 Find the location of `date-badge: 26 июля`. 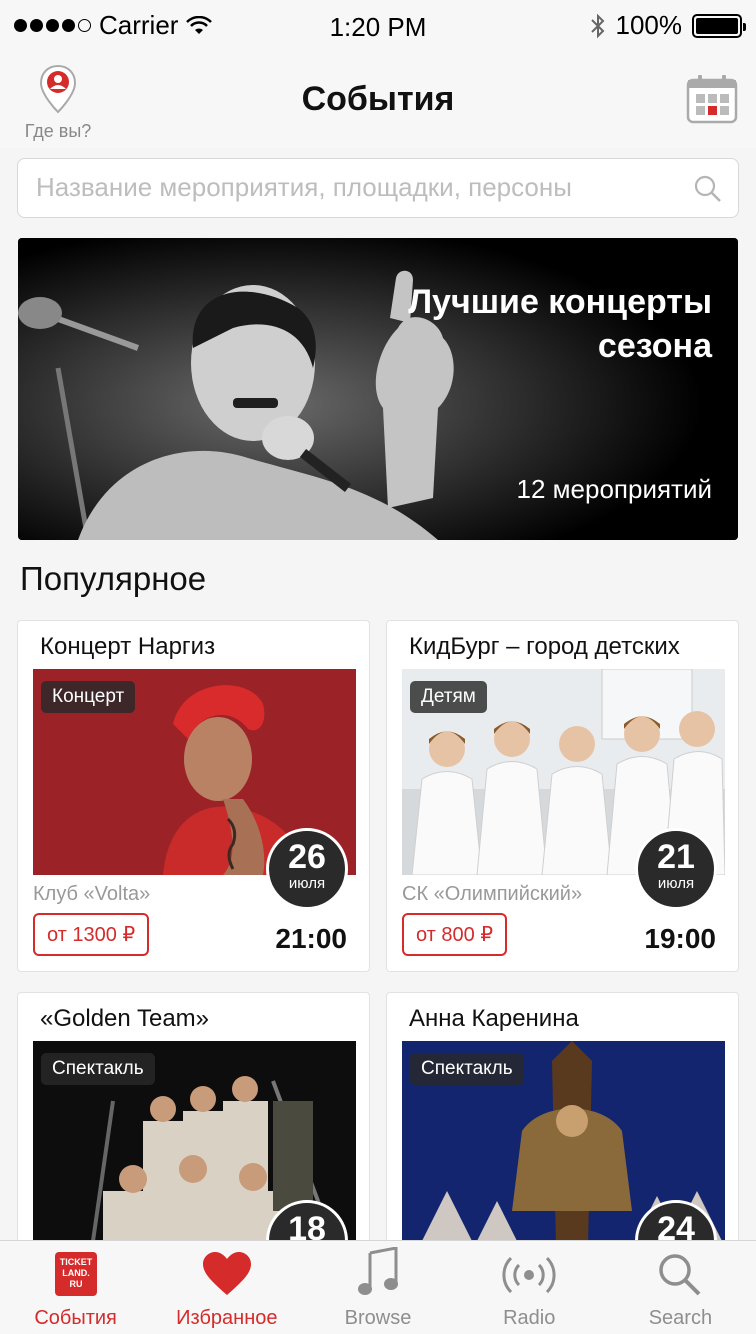

date-badge: 26 июля is located at coordinates (307, 869).